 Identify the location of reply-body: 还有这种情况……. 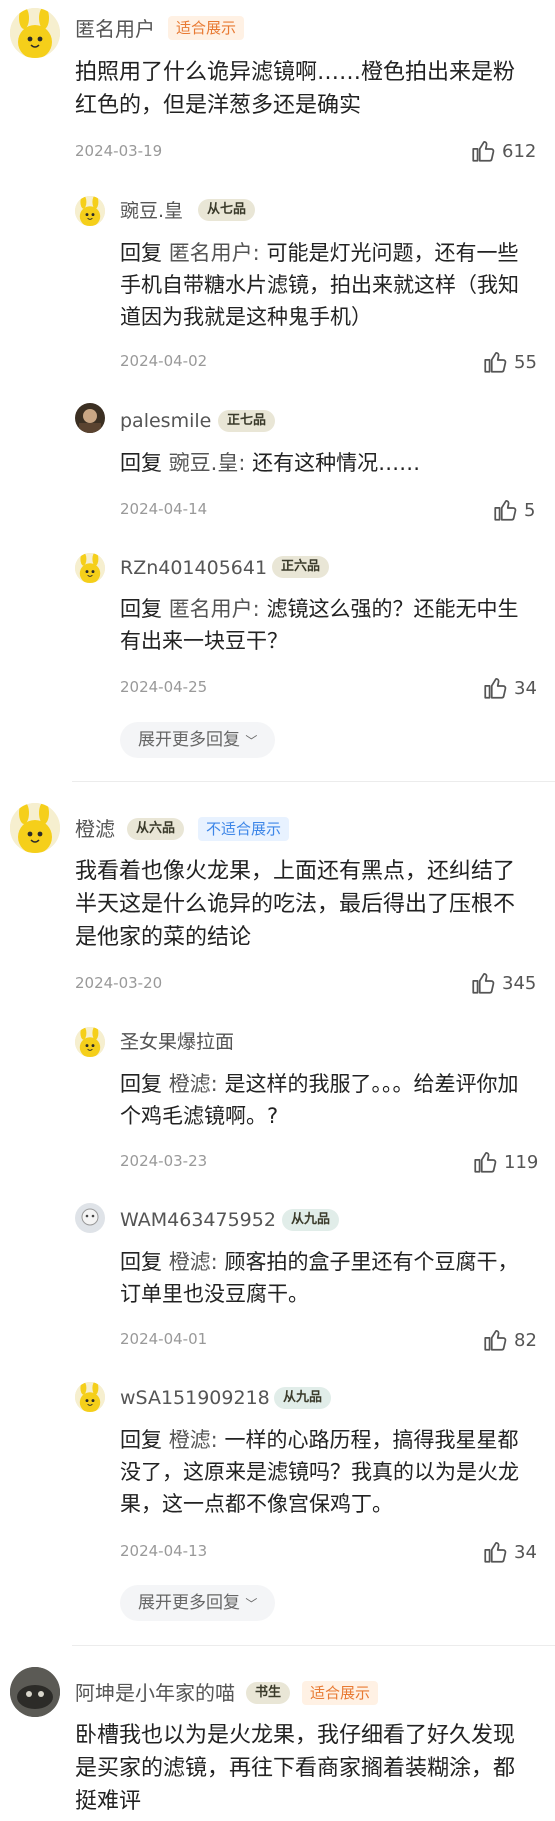
(336, 463).